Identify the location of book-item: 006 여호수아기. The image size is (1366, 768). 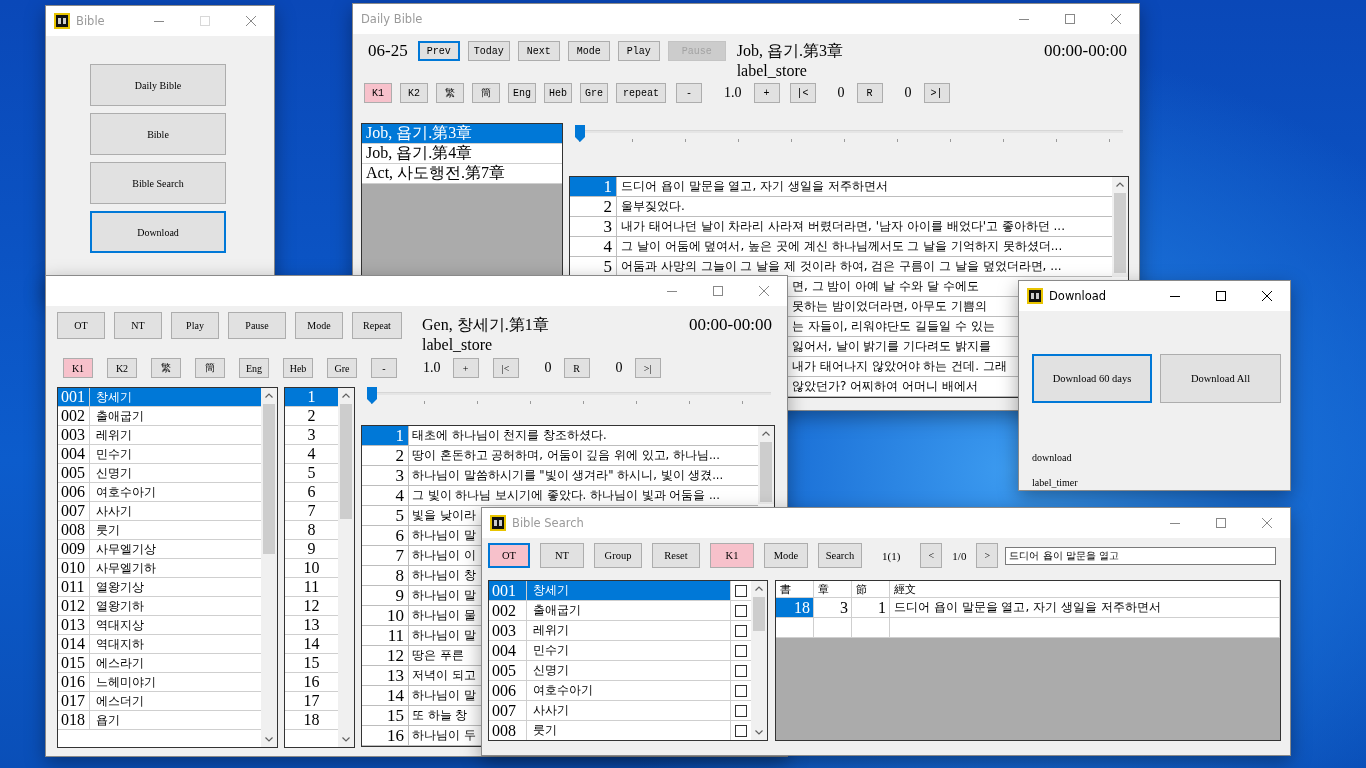
(159, 492).